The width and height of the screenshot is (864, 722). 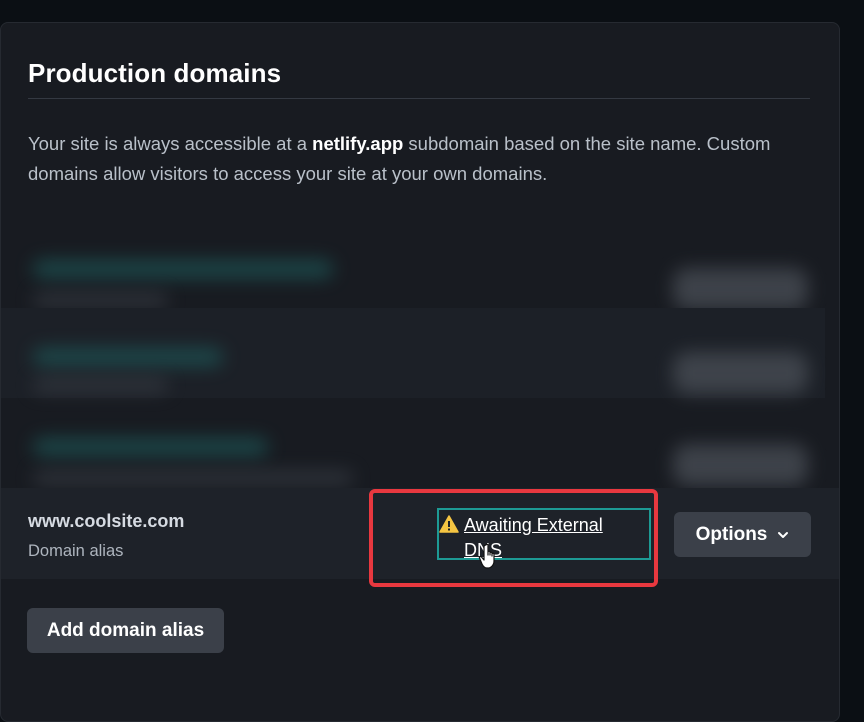 What do you see at coordinates (486, 556) in the screenshot?
I see `hand-pointer-cursor-icon` at bounding box center [486, 556].